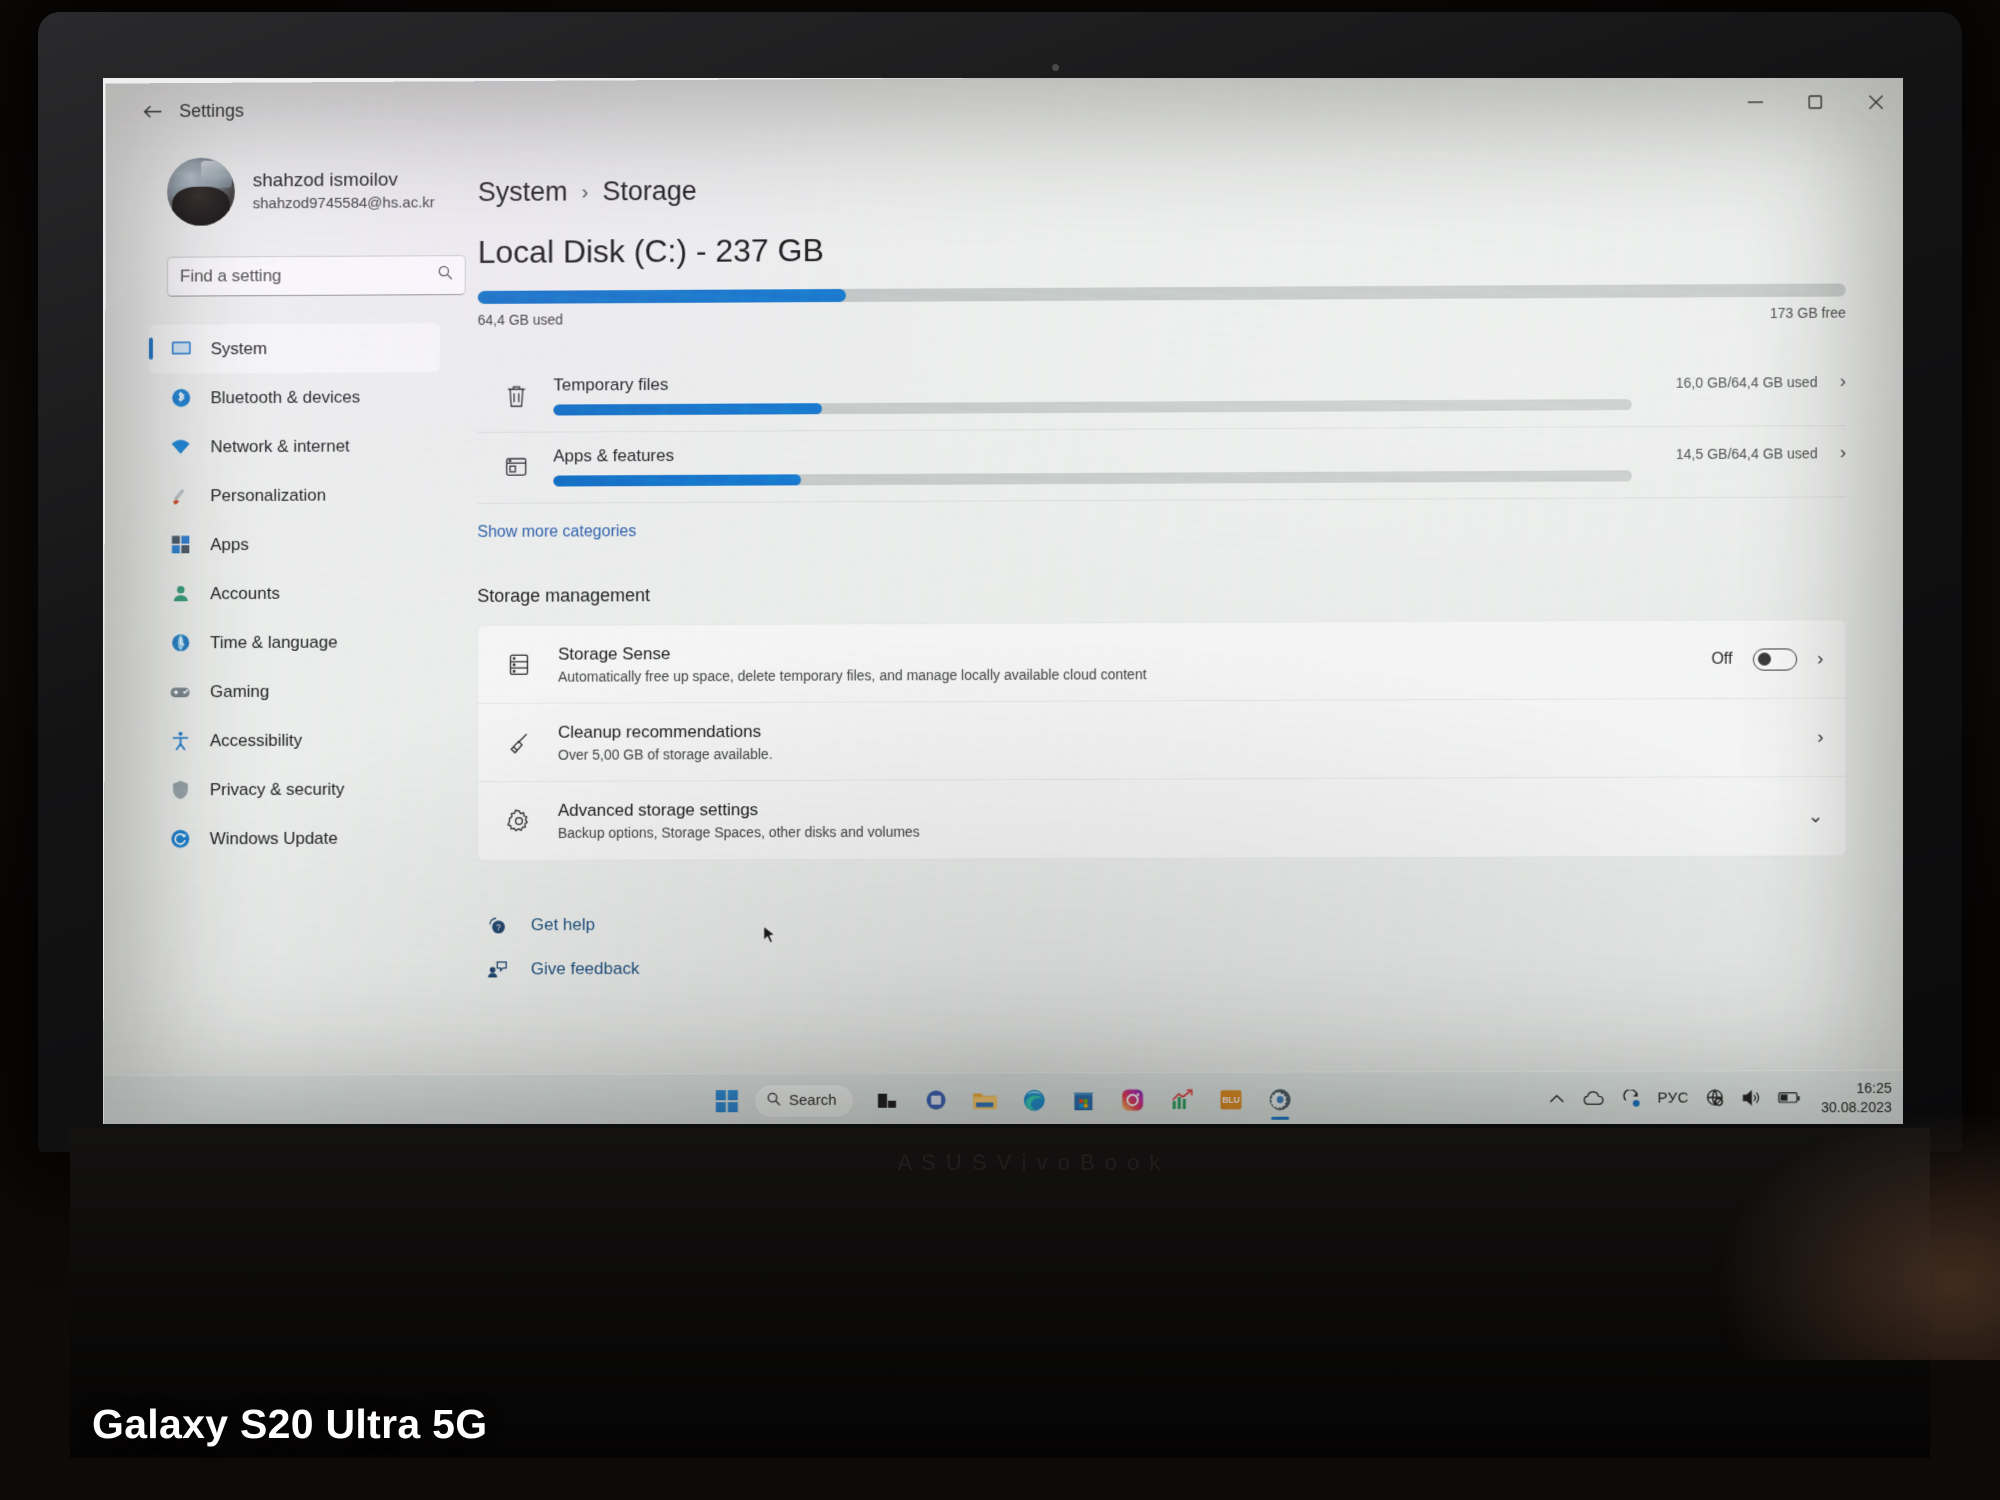 The width and height of the screenshot is (2000, 1500). I want to click on stocks-chart-icon, so click(1181, 1099).